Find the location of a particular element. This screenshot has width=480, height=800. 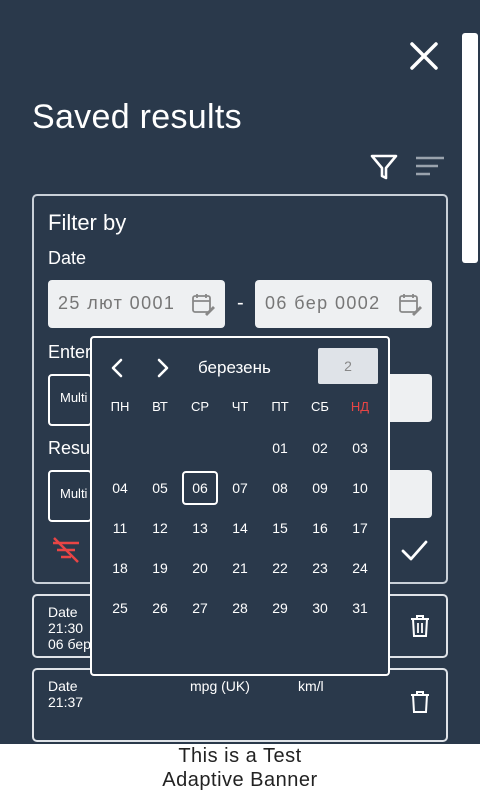

calendar-month: березень is located at coordinates (234, 368).